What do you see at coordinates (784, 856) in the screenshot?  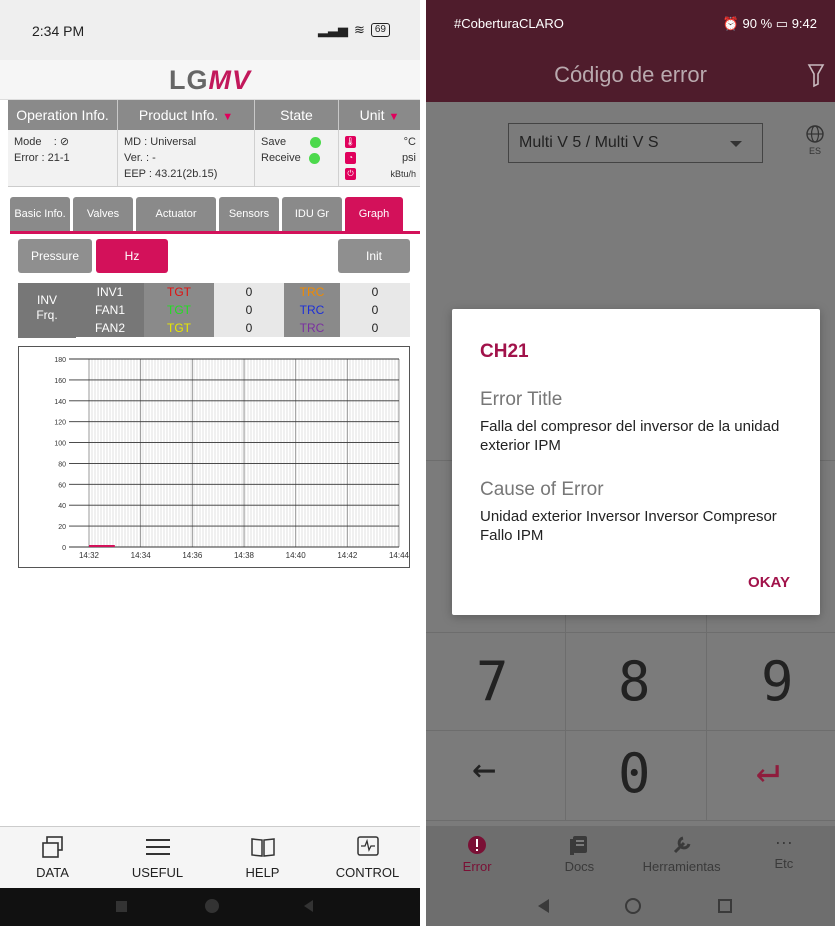 I see `nav-etc: ··· Etc` at bounding box center [784, 856].